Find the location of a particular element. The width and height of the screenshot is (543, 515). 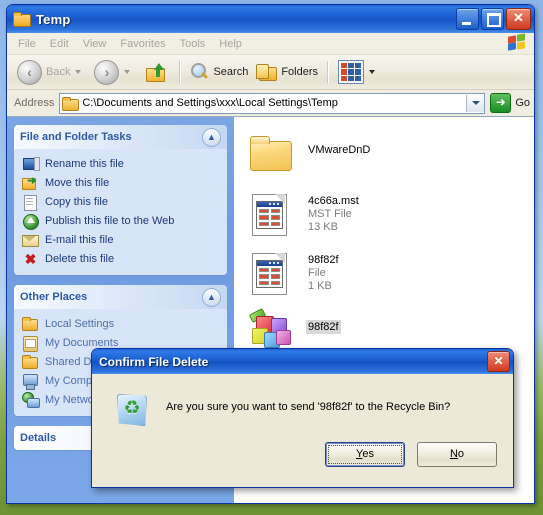

file-type: File is located at coordinates (317, 273).